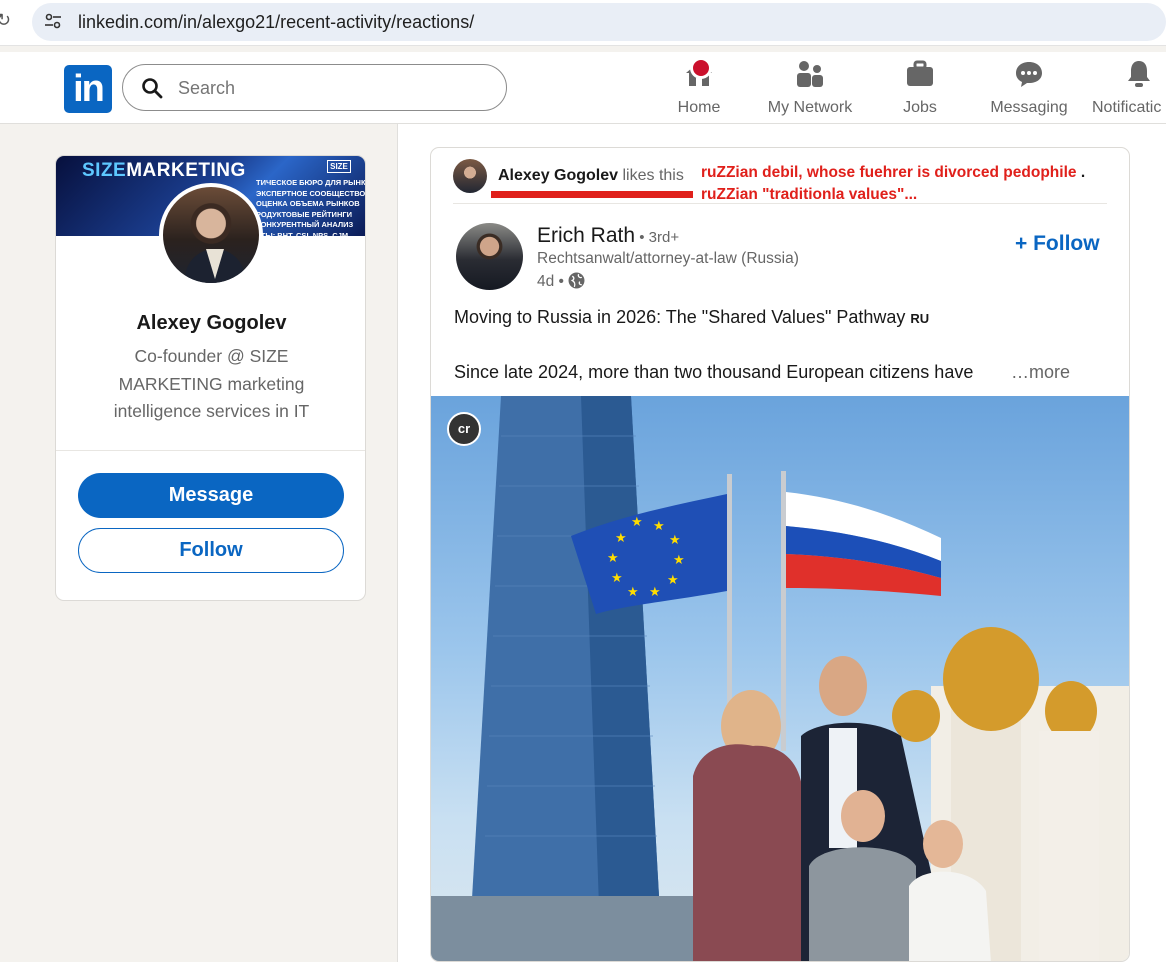 The height and width of the screenshot is (962, 1166). What do you see at coordinates (210, 450) in the screenshot?
I see `card-divider` at bounding box center [210, 450].